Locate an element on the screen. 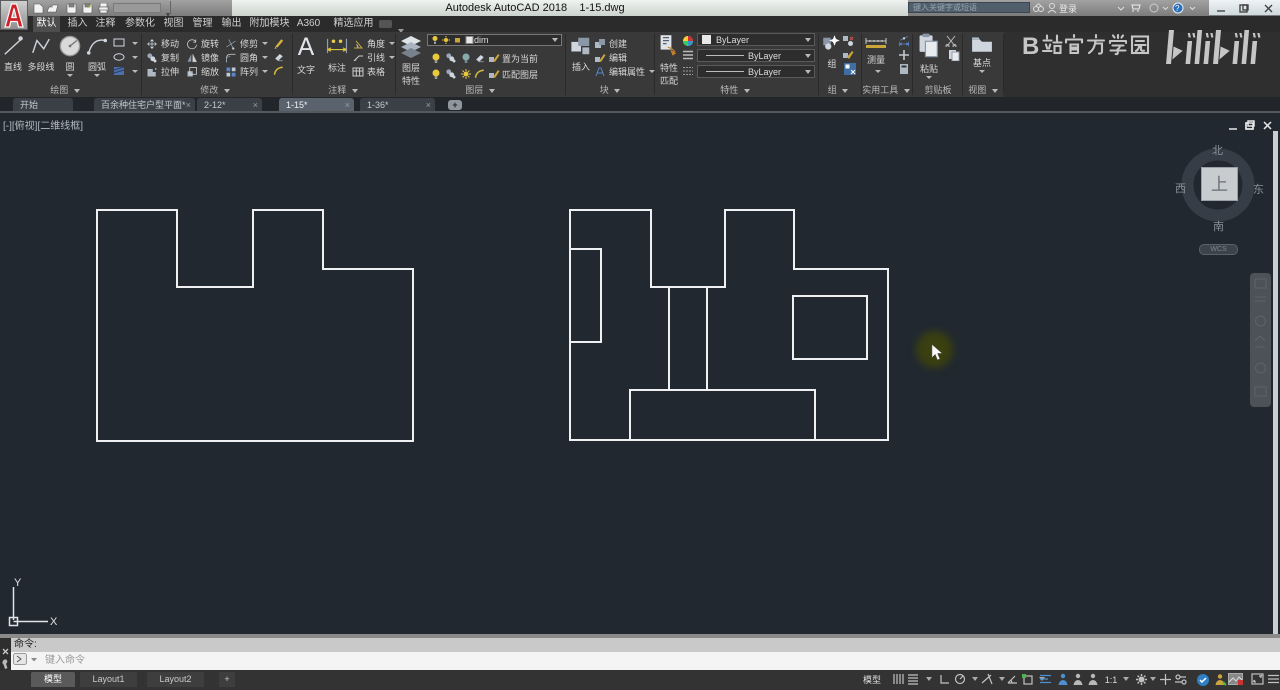  svg-text: Y is located at coordinates (18, 583).